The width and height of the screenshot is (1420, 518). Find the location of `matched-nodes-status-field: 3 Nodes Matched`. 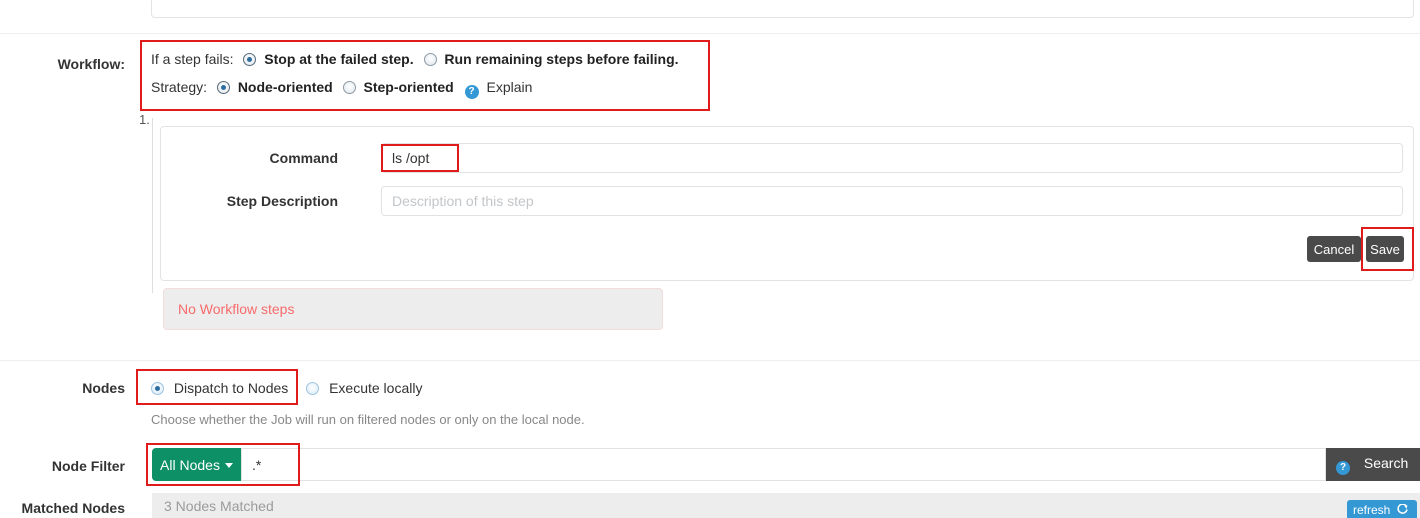

matched-nodes-status-field: 3 Nodes Matched is located at coordinates (786, 505).